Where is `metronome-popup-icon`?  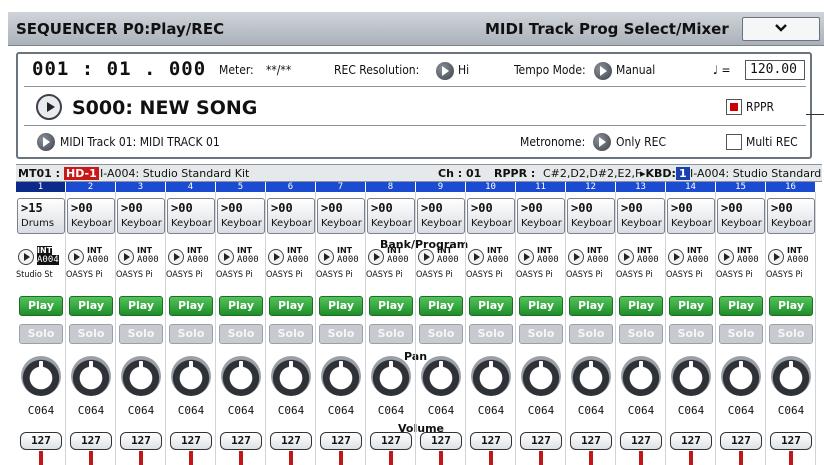
metronome-popup-icon is located at coordinates (602, 142).